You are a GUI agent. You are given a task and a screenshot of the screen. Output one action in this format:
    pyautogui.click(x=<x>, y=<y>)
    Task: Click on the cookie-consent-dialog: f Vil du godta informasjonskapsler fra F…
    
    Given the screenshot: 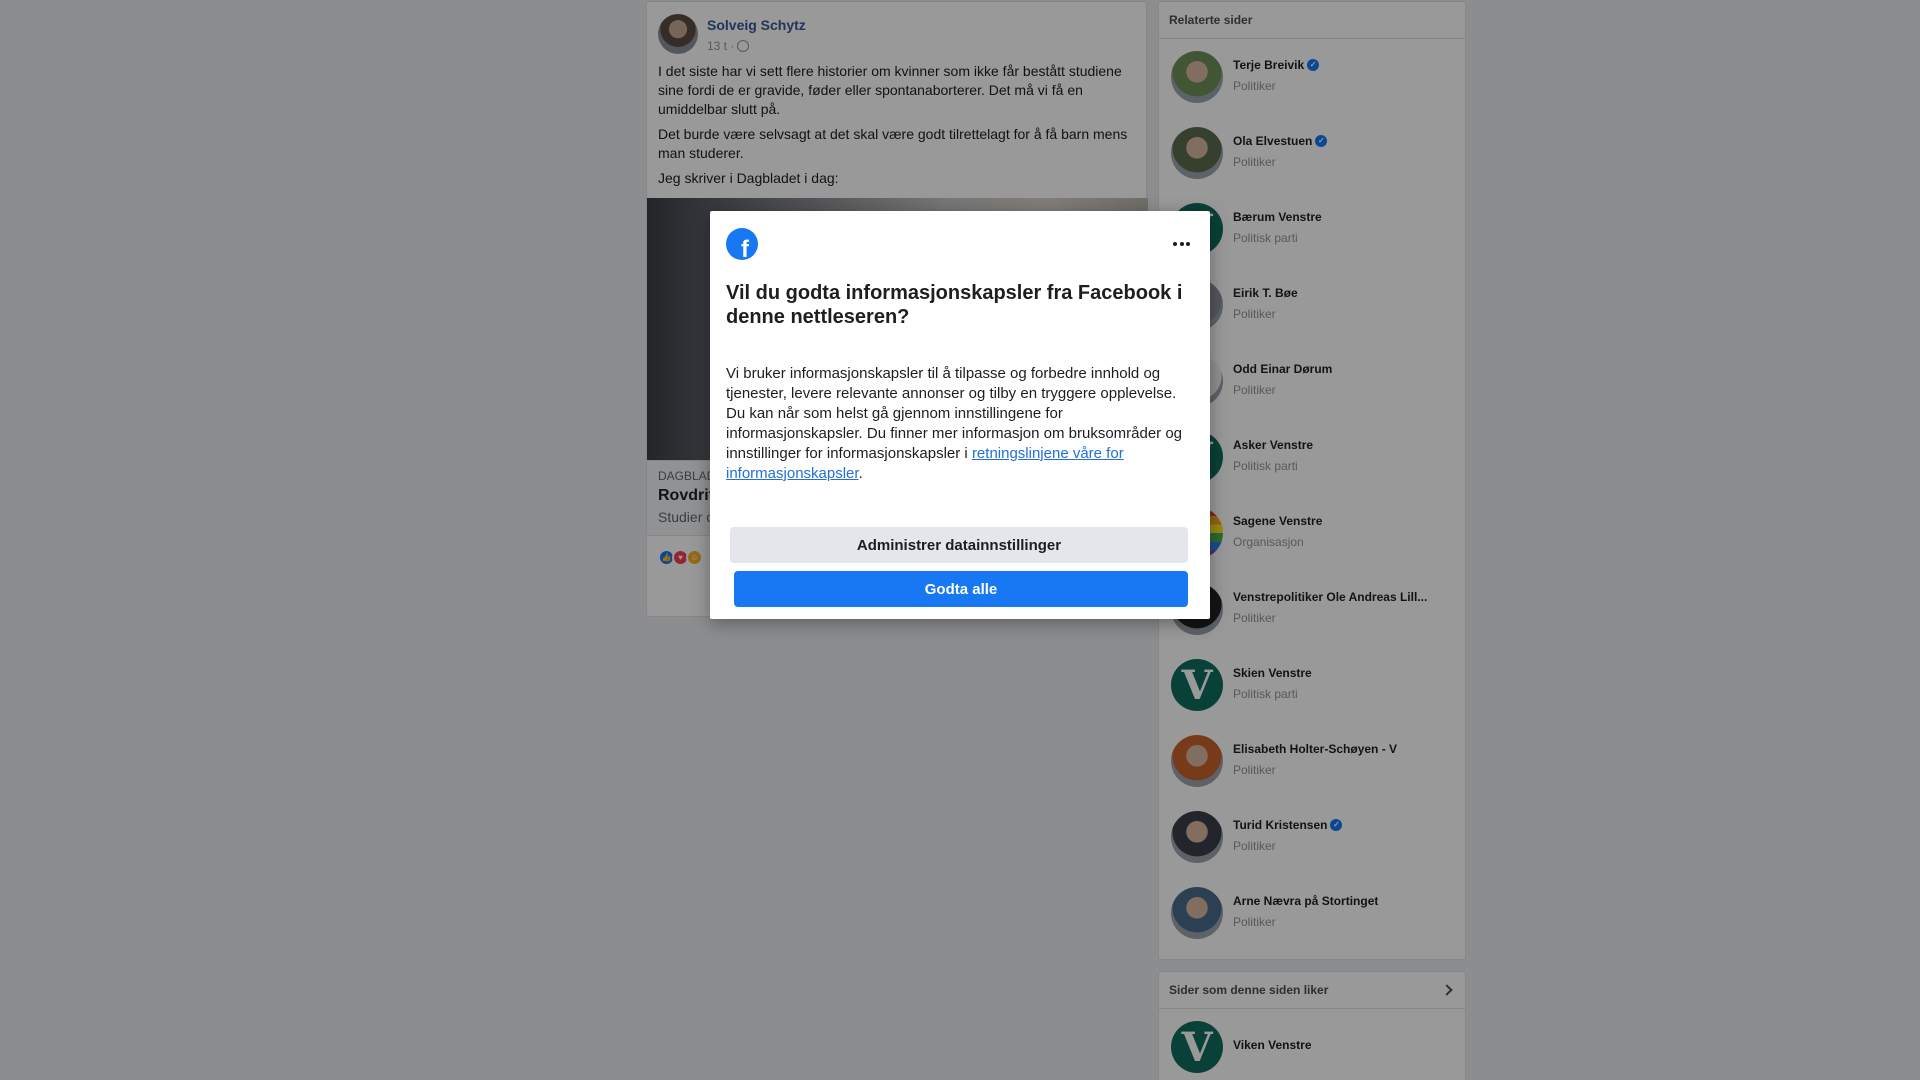 What is the action you would take?
    pyautogui.click(x=960, y=415)
    